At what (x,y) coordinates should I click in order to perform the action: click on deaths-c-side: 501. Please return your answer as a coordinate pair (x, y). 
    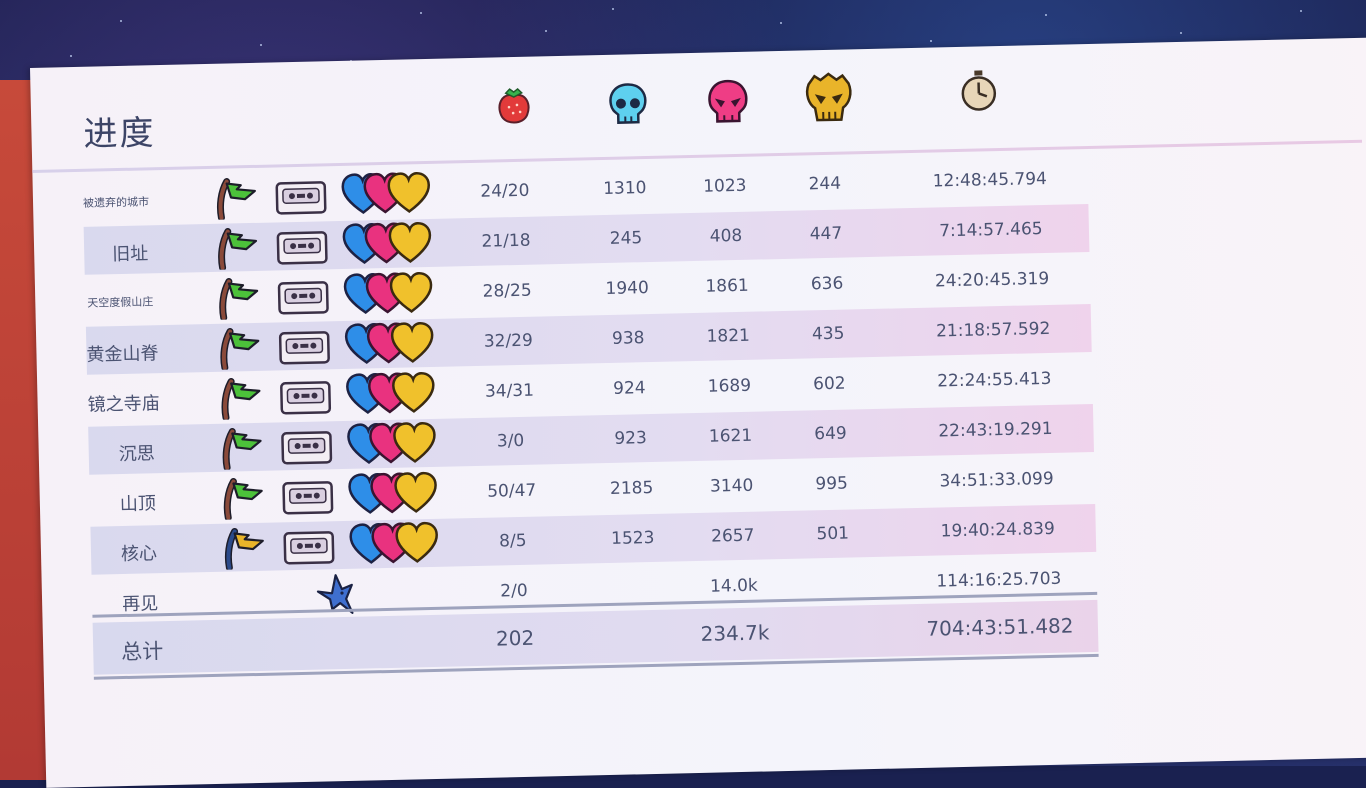
    Looking at the image, I should click on (833, 534).